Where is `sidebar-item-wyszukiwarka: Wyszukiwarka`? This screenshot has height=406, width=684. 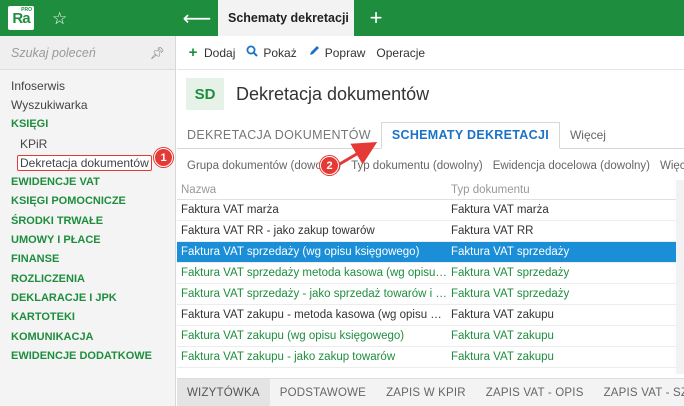
sidebar-item-wyszukiwarka: Wyszukiwarka is located at coordinates (87, 104).